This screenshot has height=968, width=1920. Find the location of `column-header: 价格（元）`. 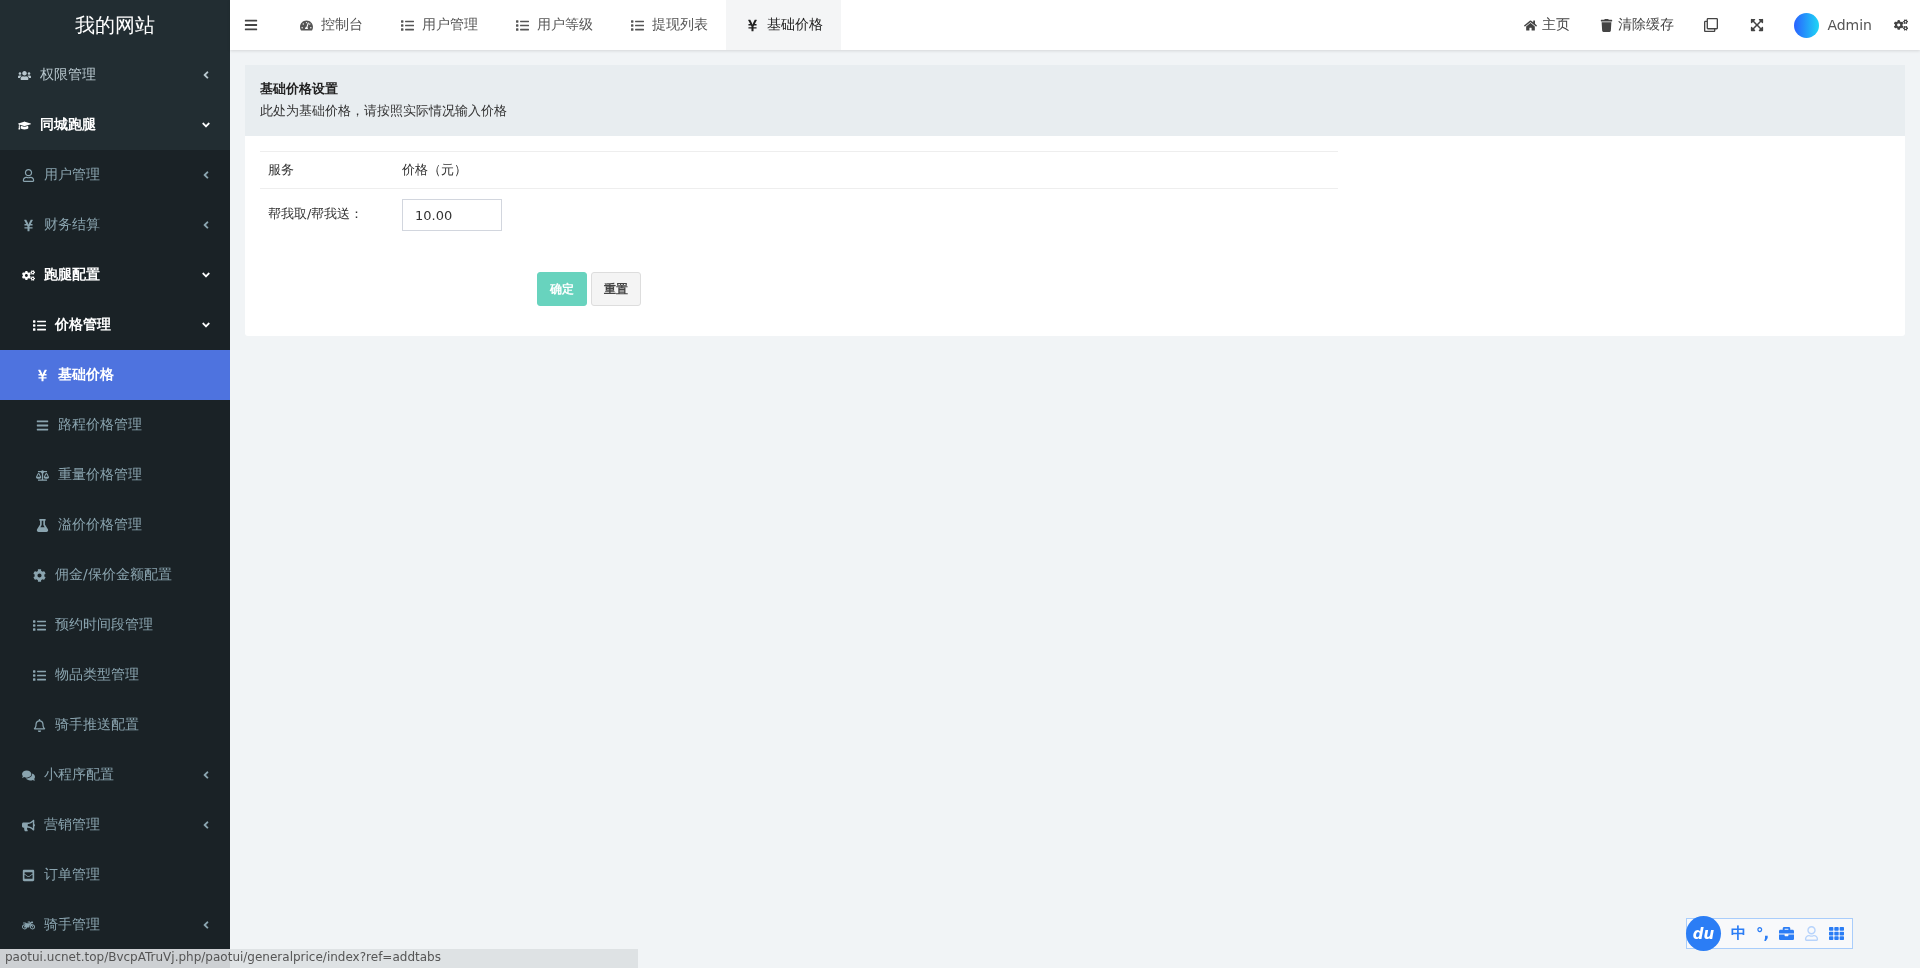

column-header: 价格（元） is located at coordinates (435, 170).